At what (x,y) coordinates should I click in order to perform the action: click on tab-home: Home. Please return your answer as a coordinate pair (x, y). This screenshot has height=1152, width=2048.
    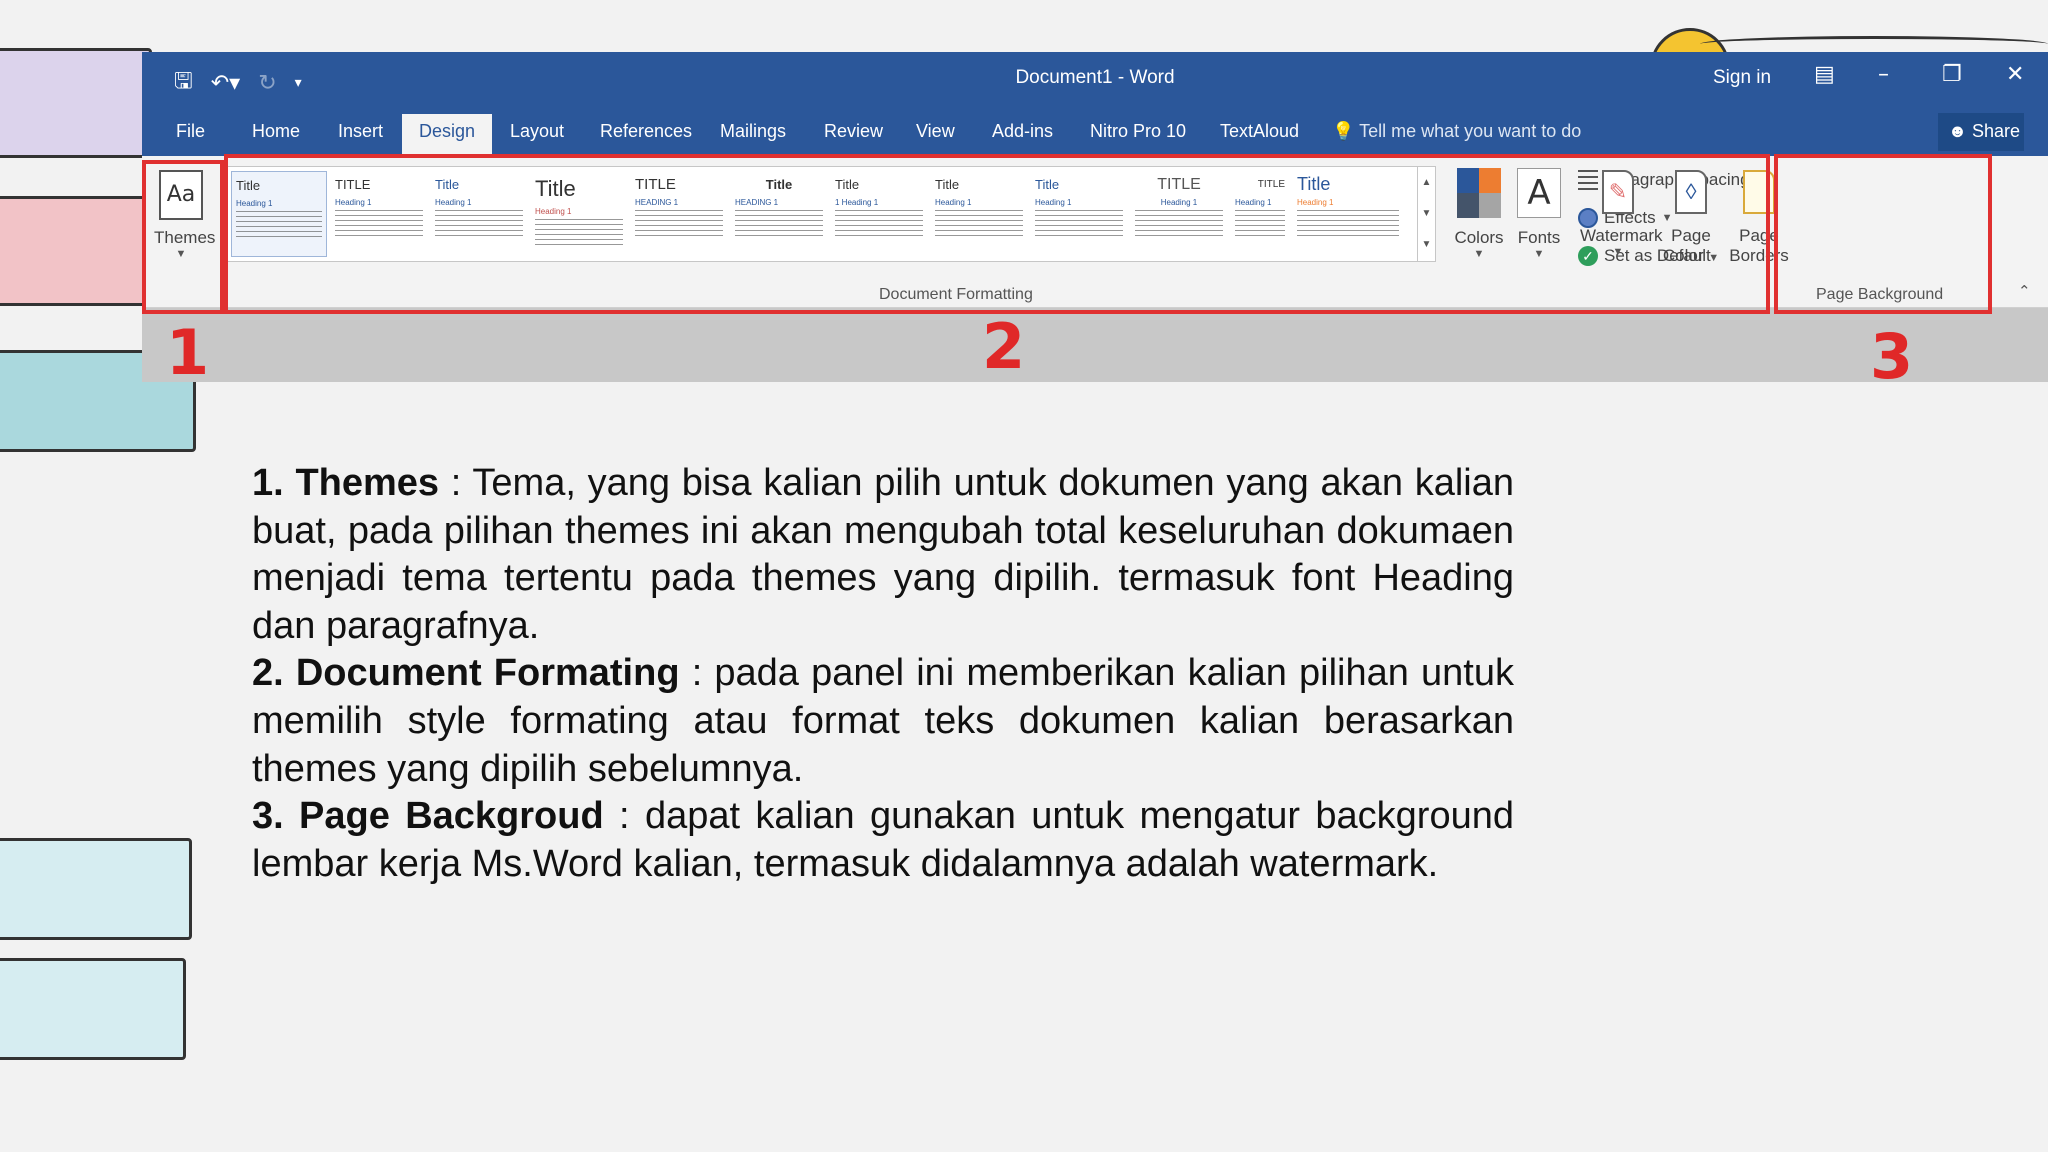
    Looking at the image, I should click on (276, 131).